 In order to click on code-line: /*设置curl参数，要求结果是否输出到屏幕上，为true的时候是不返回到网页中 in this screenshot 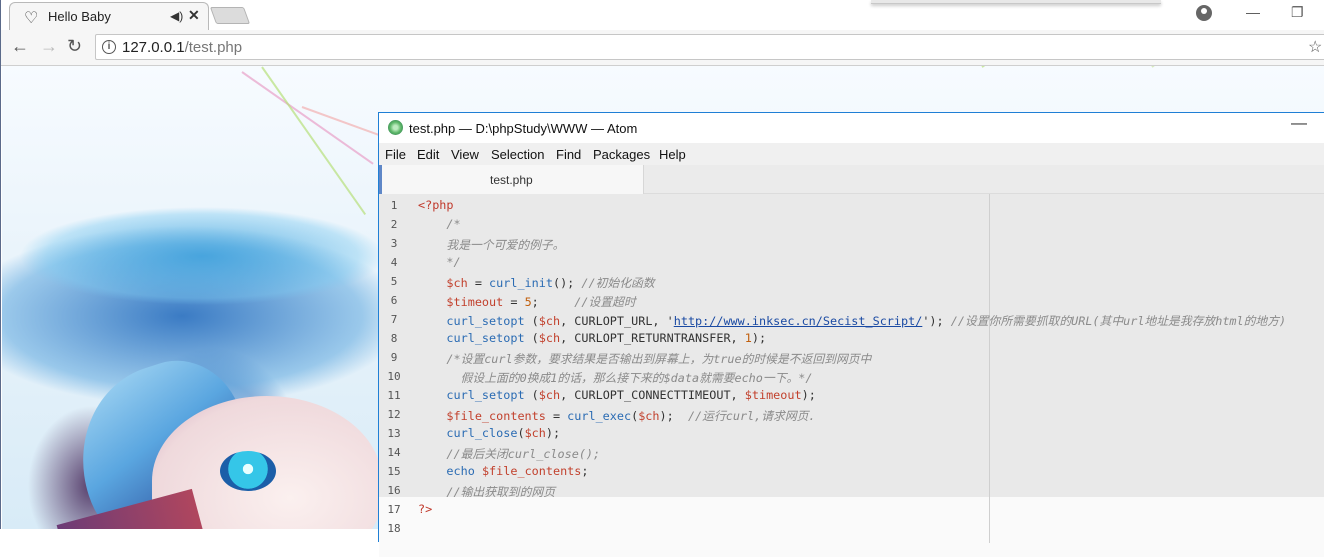, I will do `click(644, 358)`.